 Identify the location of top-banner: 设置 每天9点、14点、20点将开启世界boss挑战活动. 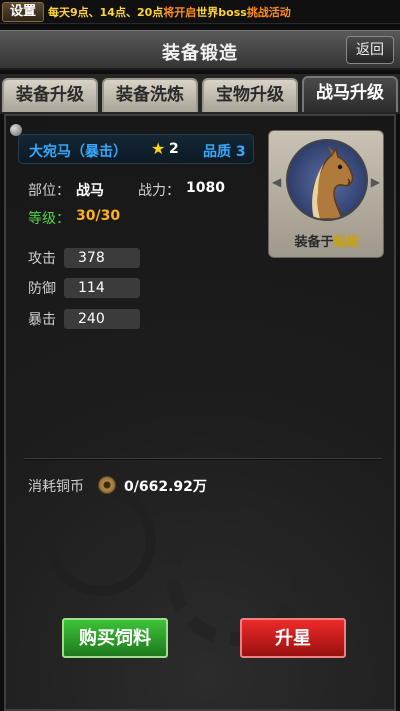
(200, 12).